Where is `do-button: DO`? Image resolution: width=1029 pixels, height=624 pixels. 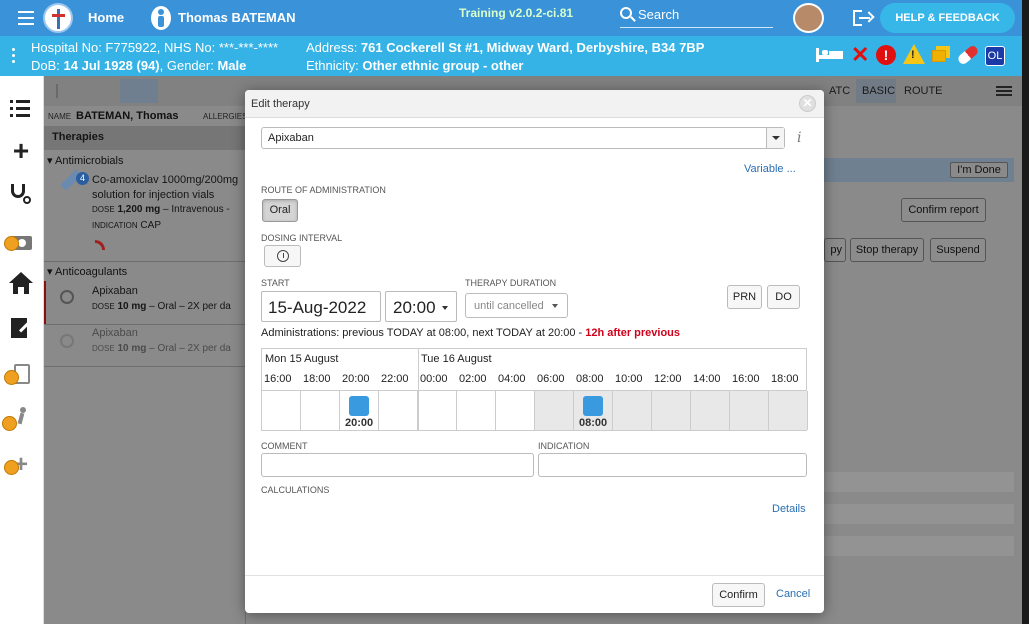
do-button: DO is located at coordinates (783, 297).